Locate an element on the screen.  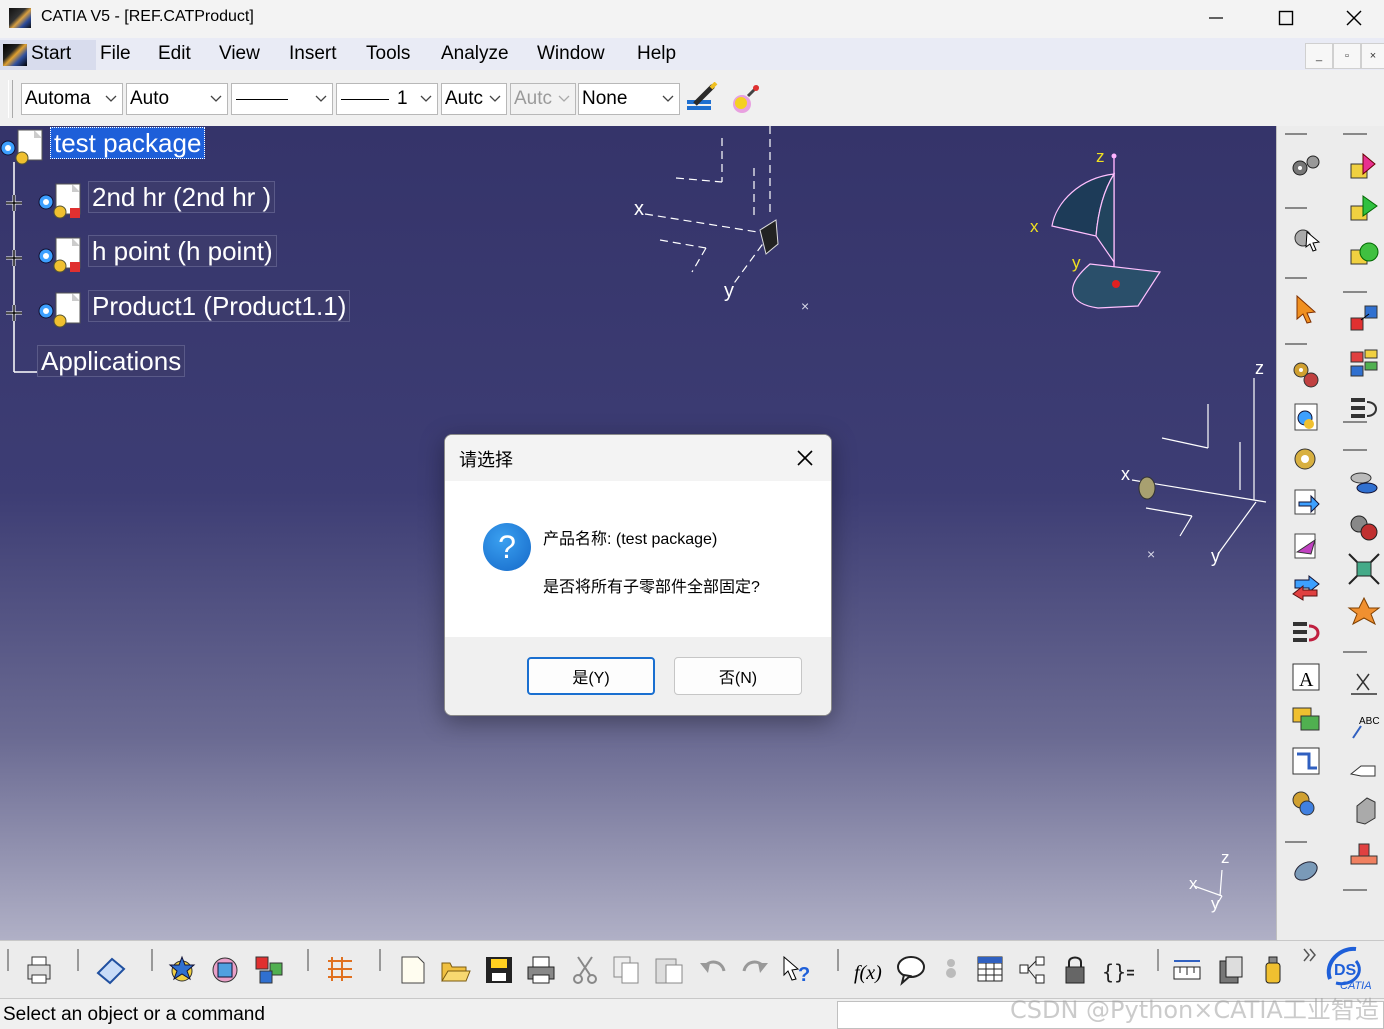
menu-help: Help is located at coordinates (656, 54).